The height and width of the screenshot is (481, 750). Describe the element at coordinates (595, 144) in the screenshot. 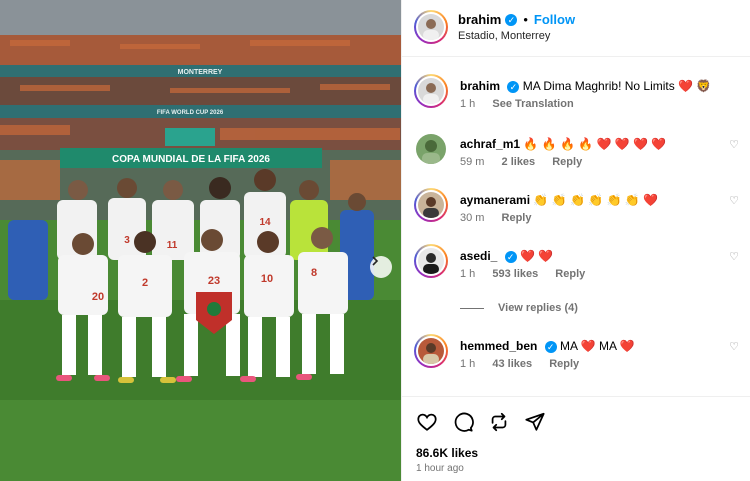

I see `comment-text: 🔥 🔥 🔥 🔥 ❤️ ❤️ ❤️ ❤️` at that location.